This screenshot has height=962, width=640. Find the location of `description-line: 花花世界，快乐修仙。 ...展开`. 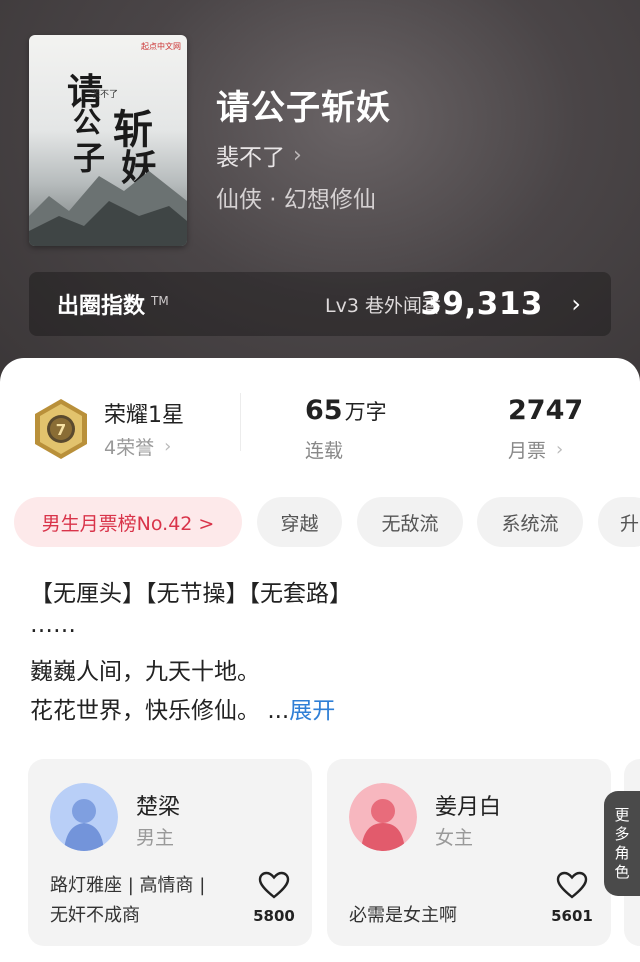

description-line: 花花世界，快乐修仙。 ...展开 is located at coordinates (182, 708).